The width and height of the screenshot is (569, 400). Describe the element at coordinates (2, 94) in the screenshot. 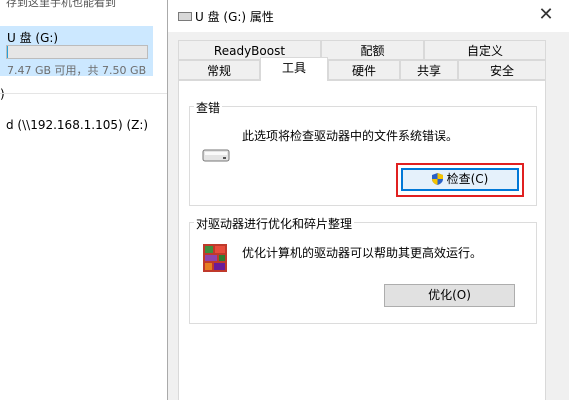

I see `explorer-fragment-text: )` at that location.